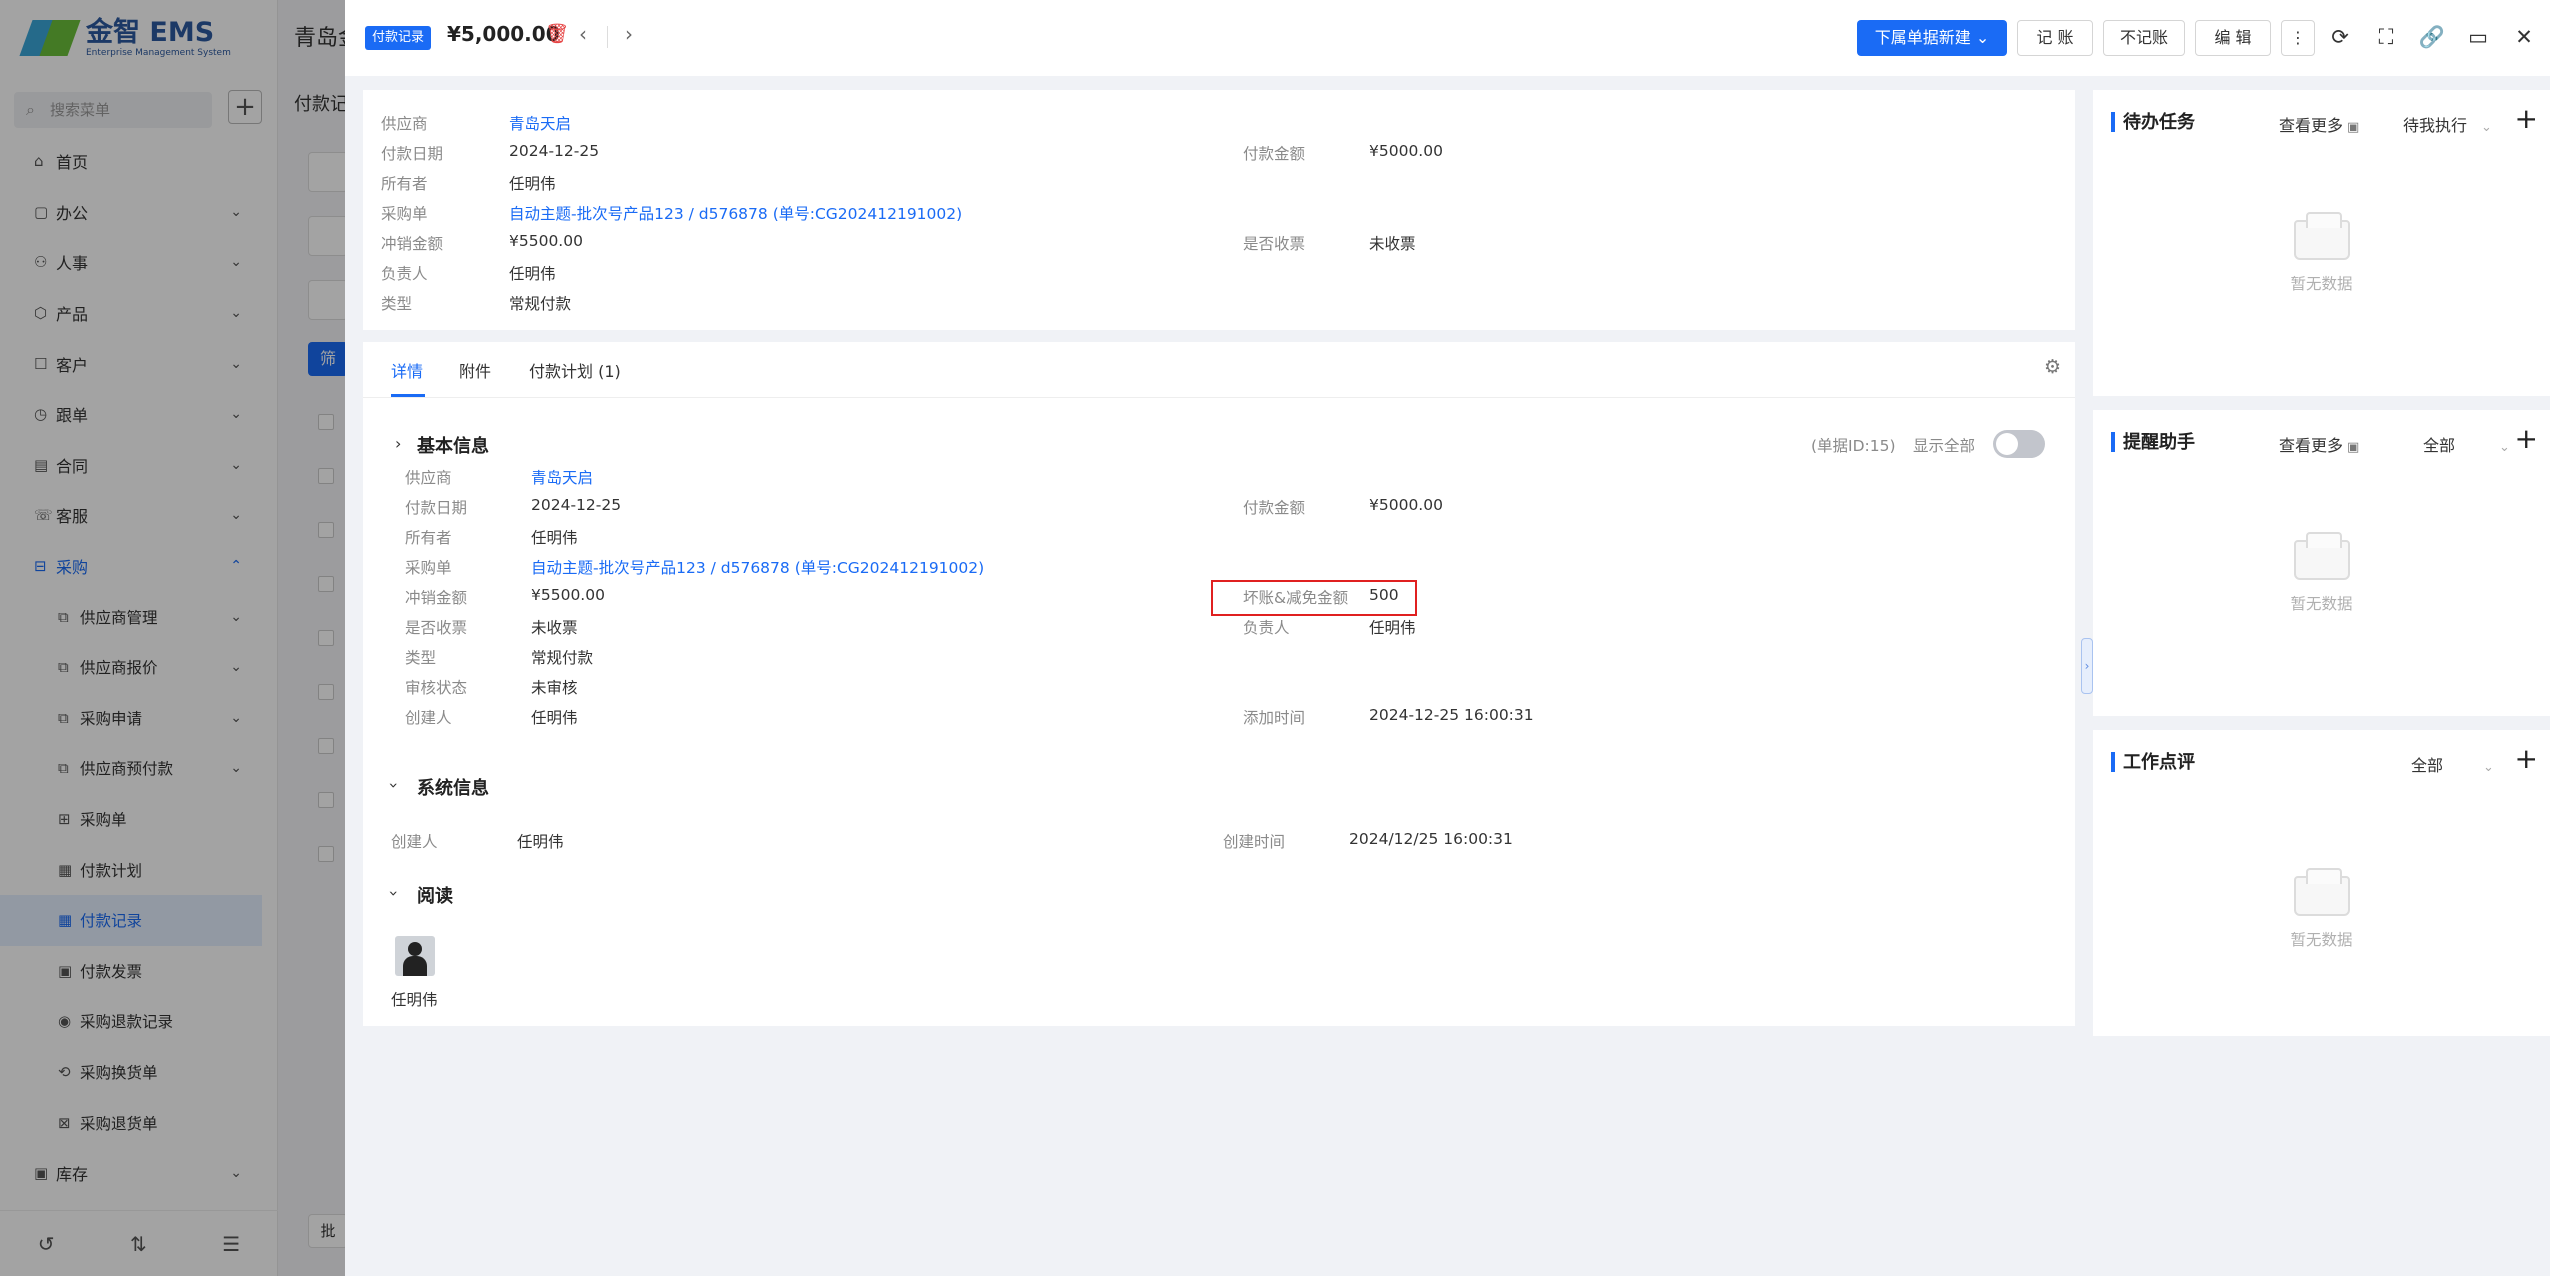 This screenshot has height=1276, width=2550. I want to click on gear-icon: ⚙, so click(2052, 367).